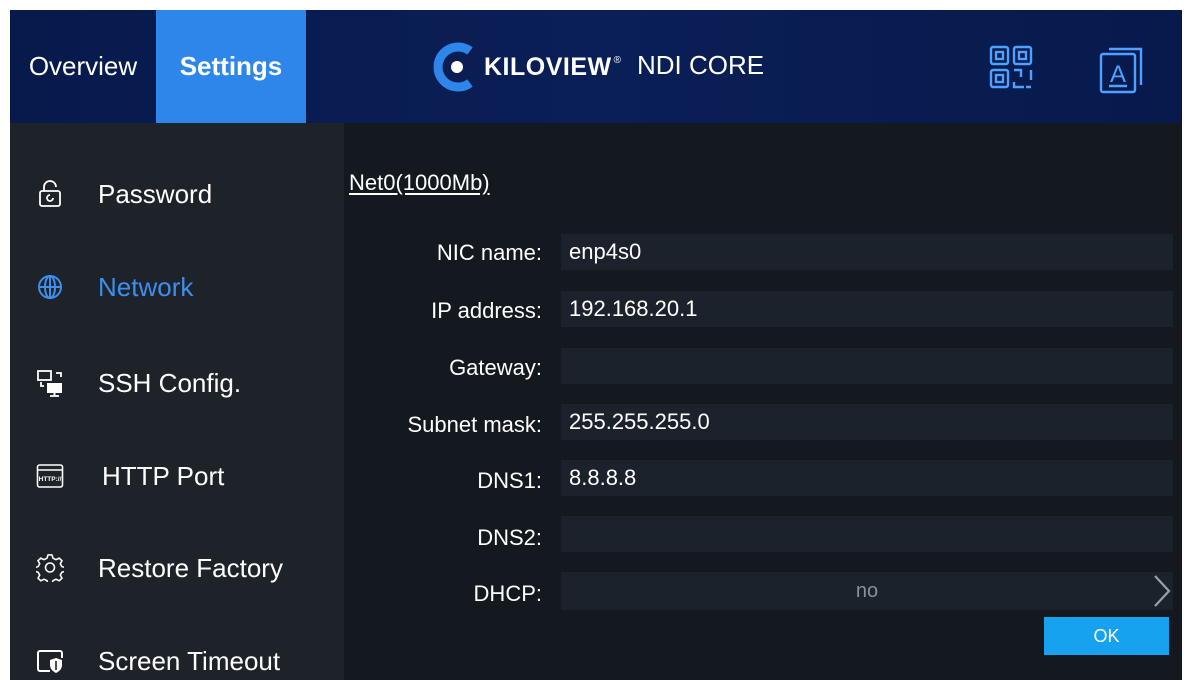 Image resolution: width=1192 pixels, height=680 pixels. I want to click on dns1-input: 8.8.8.8, so click(867, 478).